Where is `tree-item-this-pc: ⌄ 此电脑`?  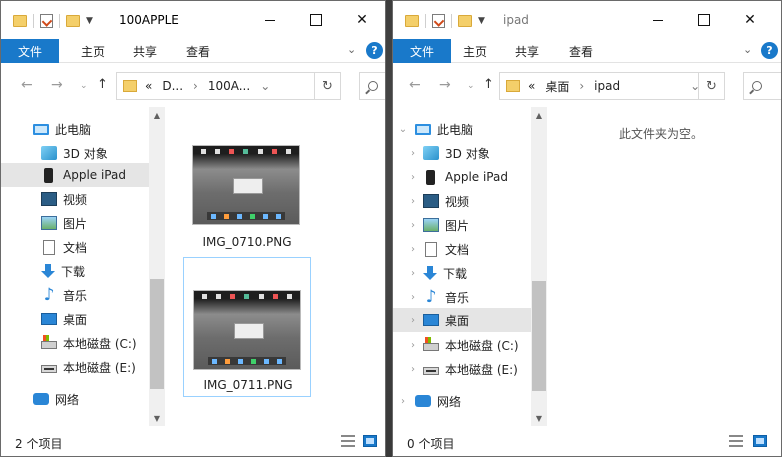
tree-item-this-pc: ⌄ 此电脑 is located at coordinates (462, 129).